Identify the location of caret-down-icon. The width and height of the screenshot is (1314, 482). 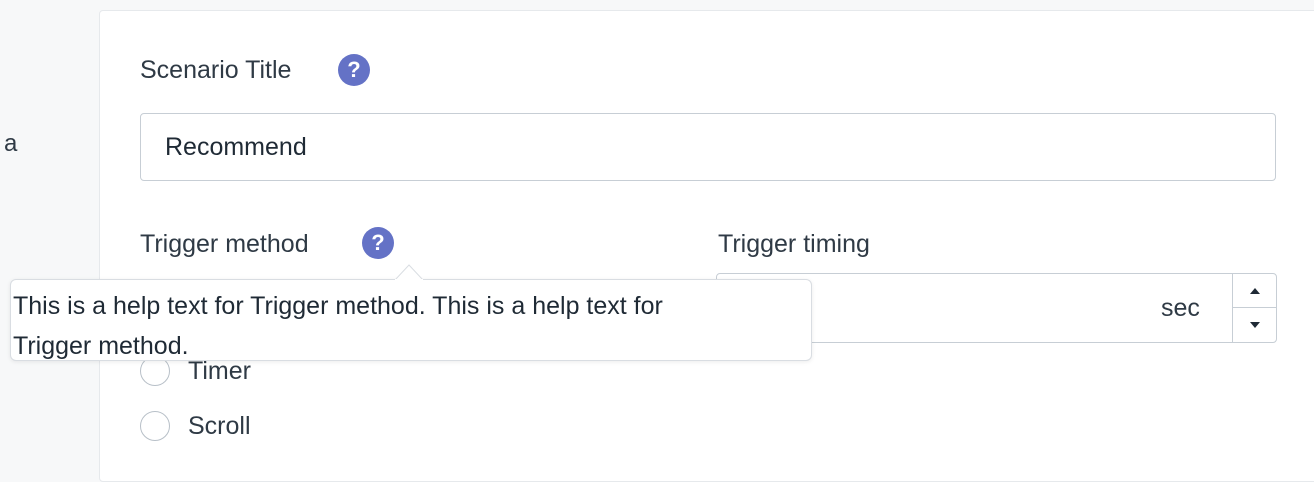
(1255, 325).